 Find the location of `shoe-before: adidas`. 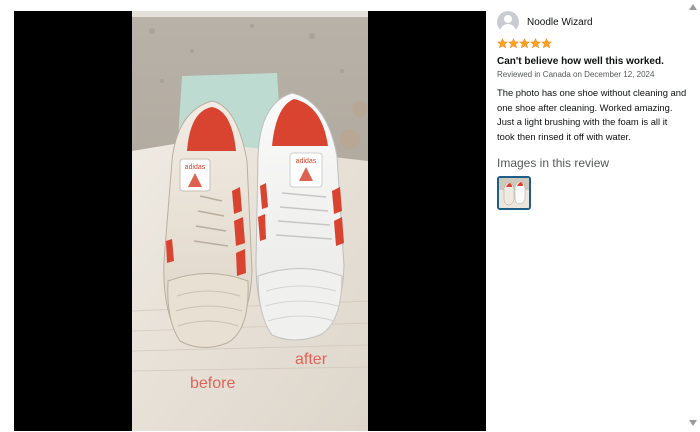

shoe-before: adidas is located at coordinates (208, 224).